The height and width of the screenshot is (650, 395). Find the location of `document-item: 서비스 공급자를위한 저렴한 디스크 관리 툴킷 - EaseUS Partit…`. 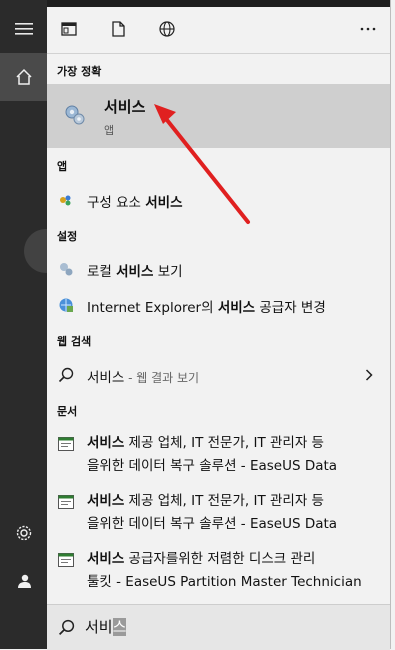

document-item: 서비스 공급자를위한 저렴한 디스크 관리 툴킷 - EaseUS Partit… is located at coordinates (218, 569).